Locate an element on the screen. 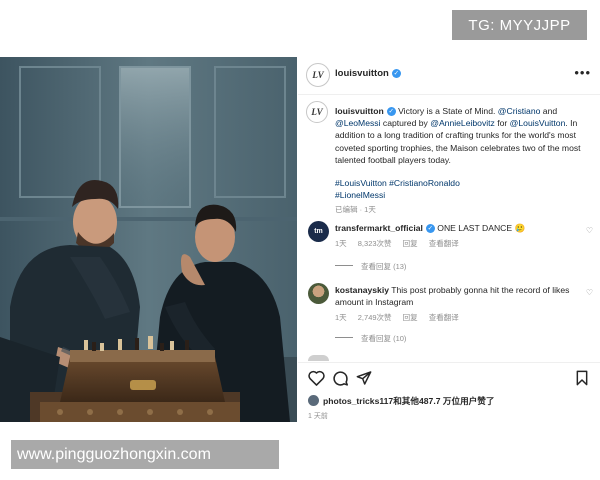 The width and height of the screenshot is (600, 480). caption-text-4: for is located at coordinates (502, 123).